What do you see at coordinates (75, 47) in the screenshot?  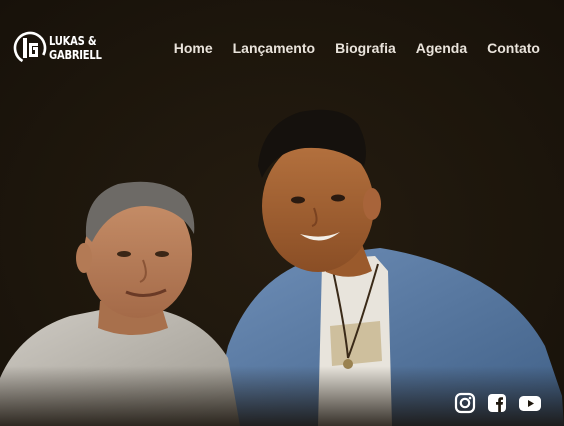 I see `logo-wordmark: LUKAS & GABRIELL` at bounding box center [75, 47].